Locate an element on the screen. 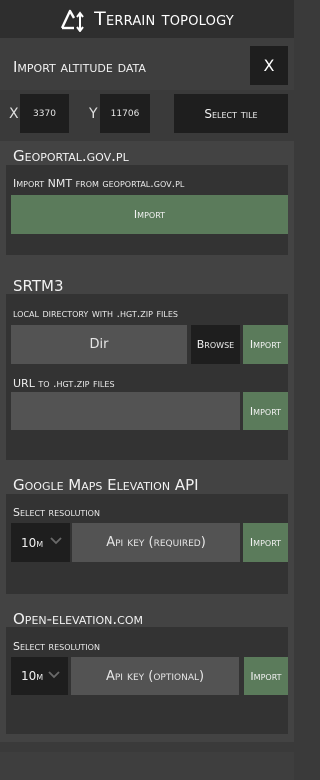 The height and width of the screenshot is (780, 320). srtm-dir-import-button: Import is located at coordinates (265, 344).